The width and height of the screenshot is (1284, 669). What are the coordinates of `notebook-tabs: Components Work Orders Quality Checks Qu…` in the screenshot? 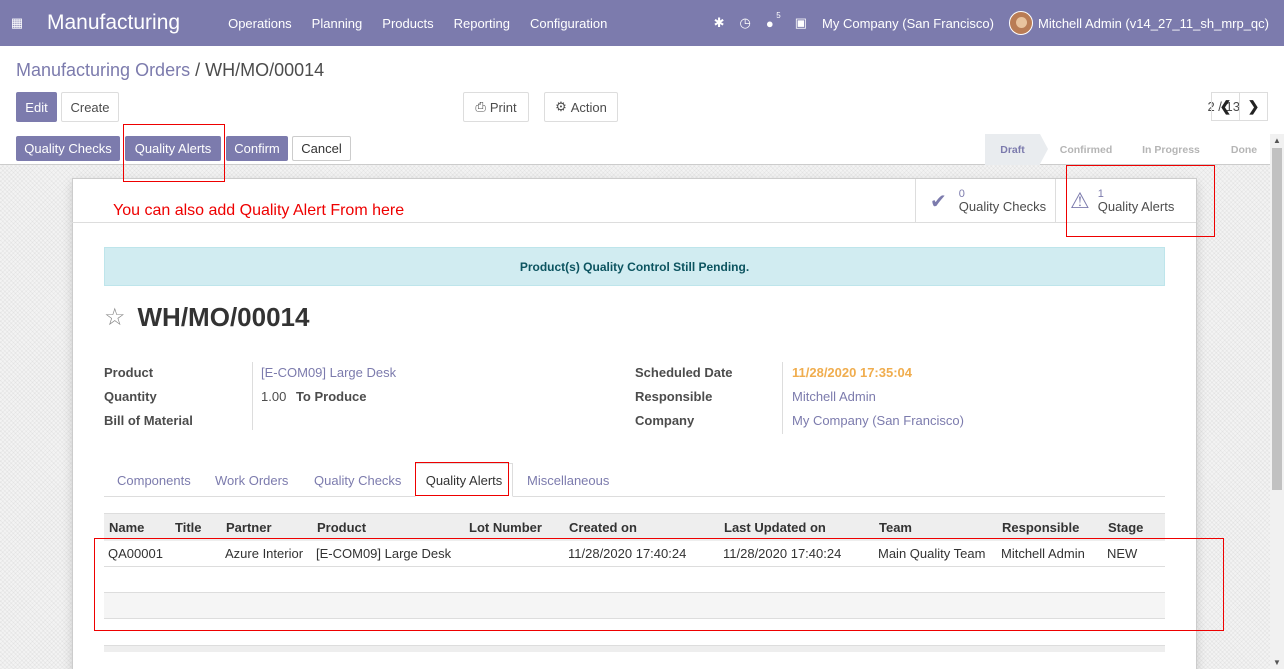 It's located at (634, 480).